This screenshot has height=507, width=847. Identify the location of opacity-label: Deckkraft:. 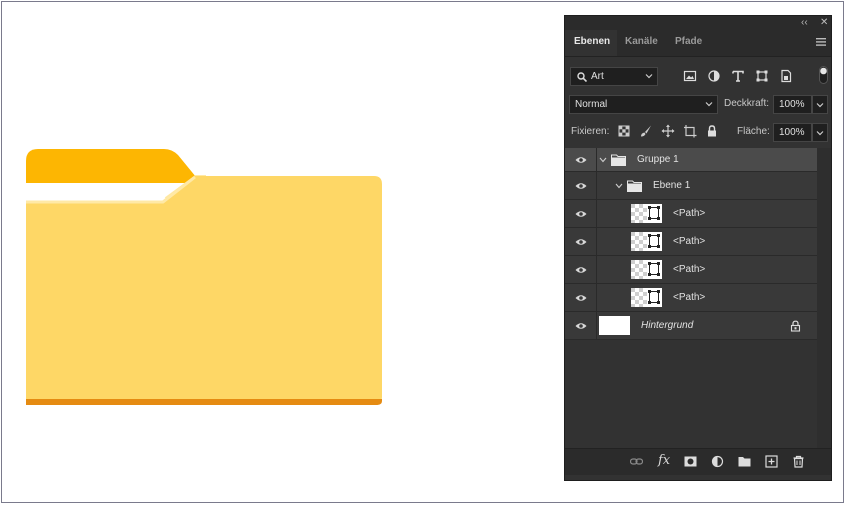
(747, 103).